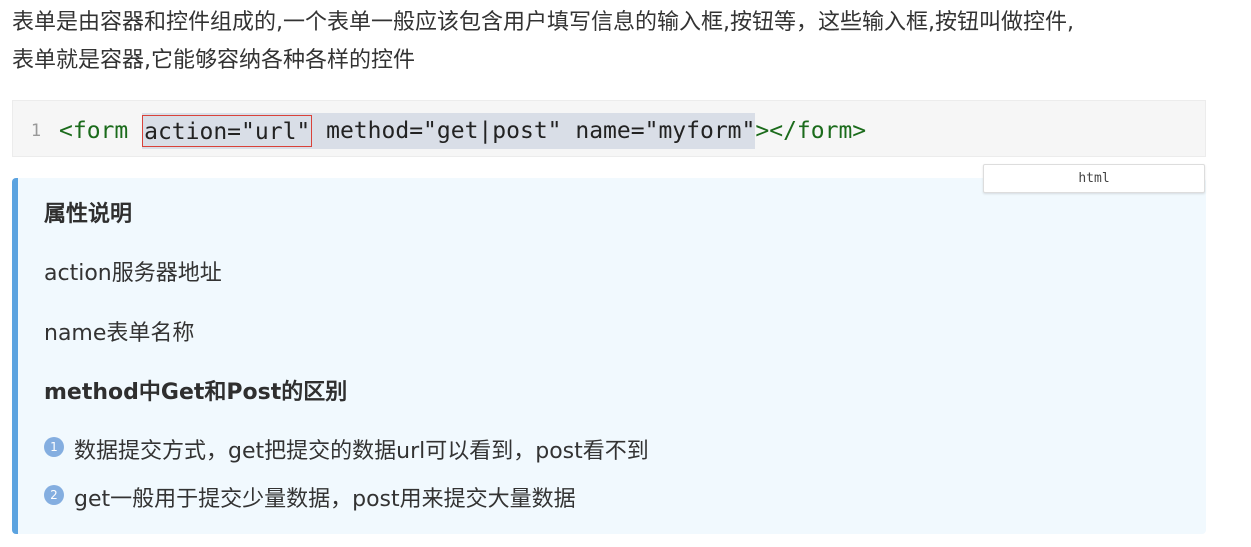 The width and height of the screenshot is (1251, 547). What do you see at coordinates (119, 333) in the screenshot?
I see `name-description: name表单名称` at bounding box center [119, 333].